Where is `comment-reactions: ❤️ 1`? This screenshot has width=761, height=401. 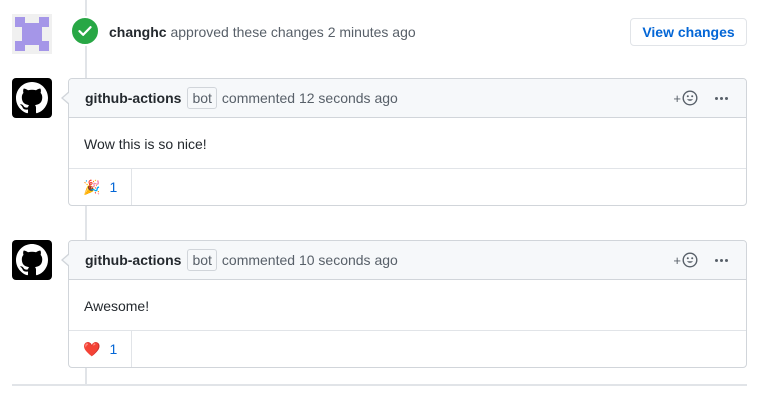
comment-reactions: ❤️ 1 is located at coordinates (407, 349).